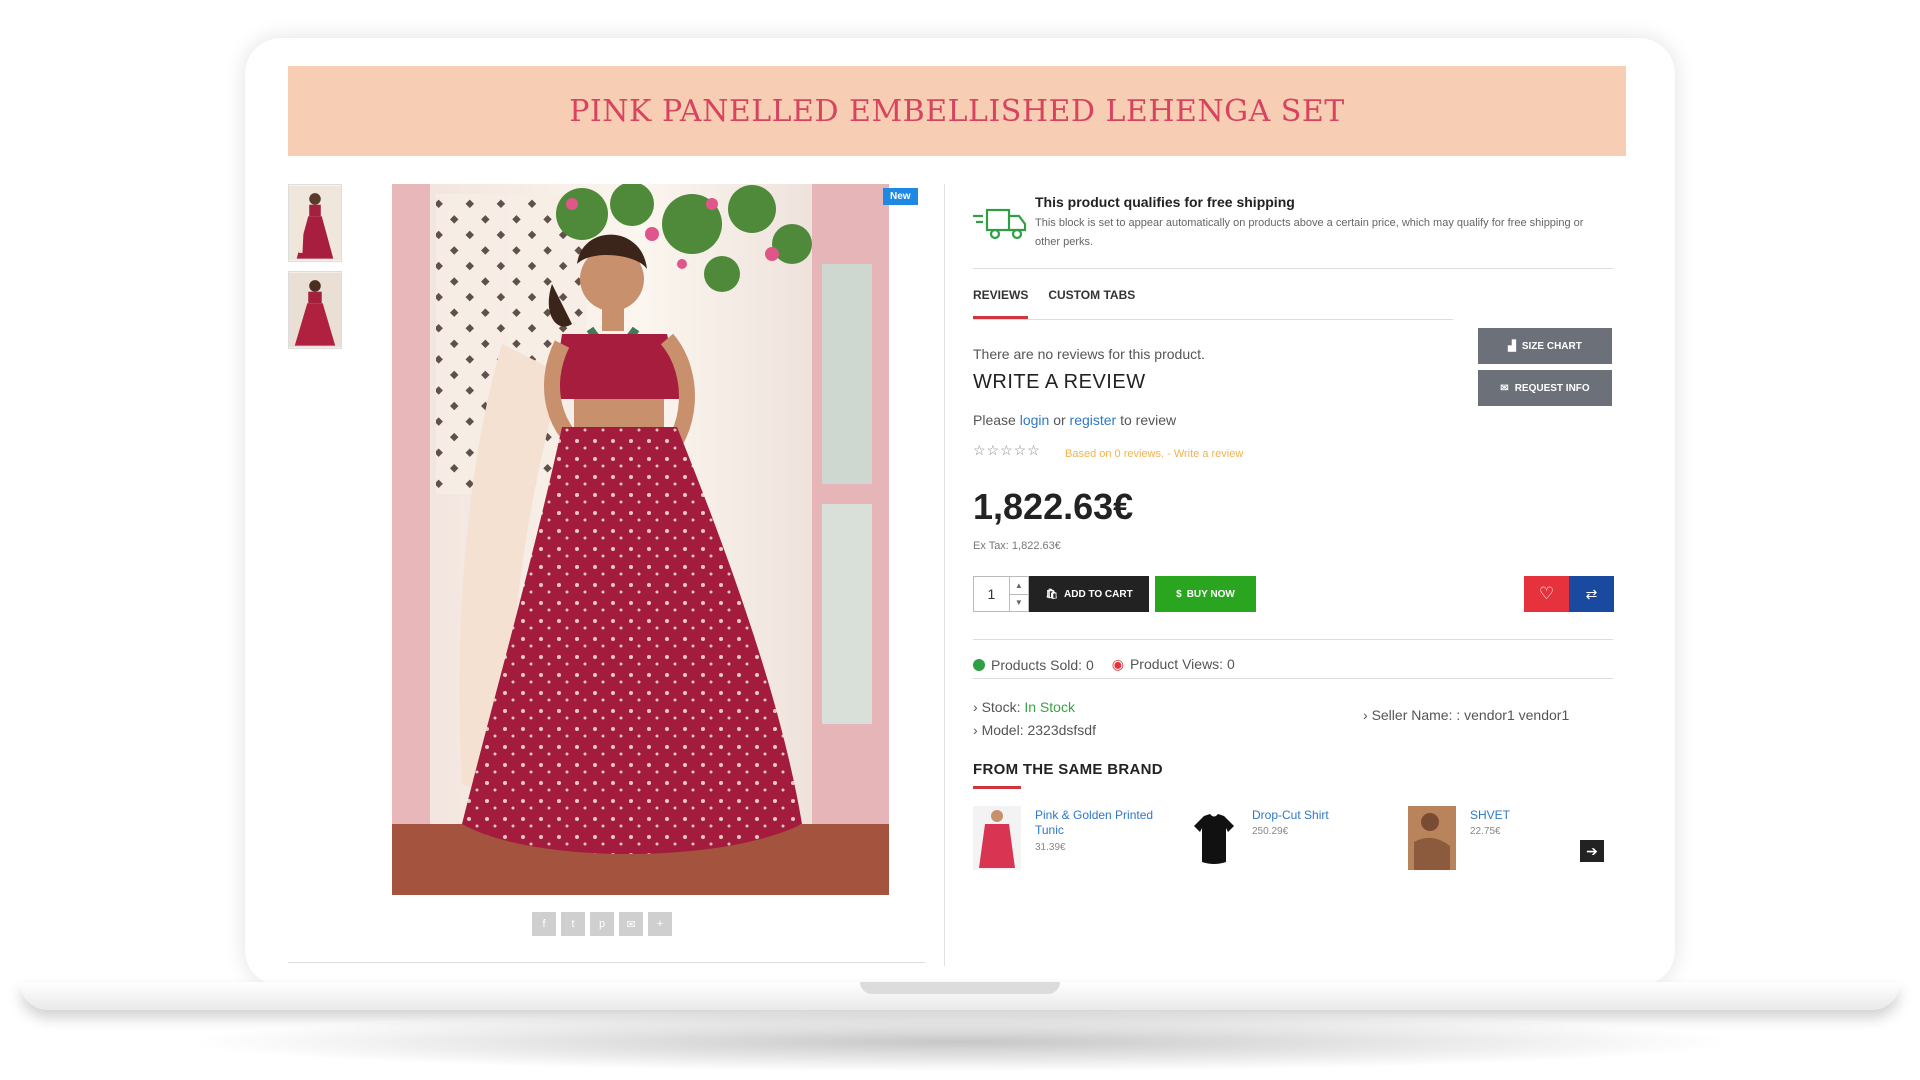  Describe the element at coordinates (1017, 546) in the screenshot. I see `ex-tax-price: Ex Tax: 1,822.63€` at that location.